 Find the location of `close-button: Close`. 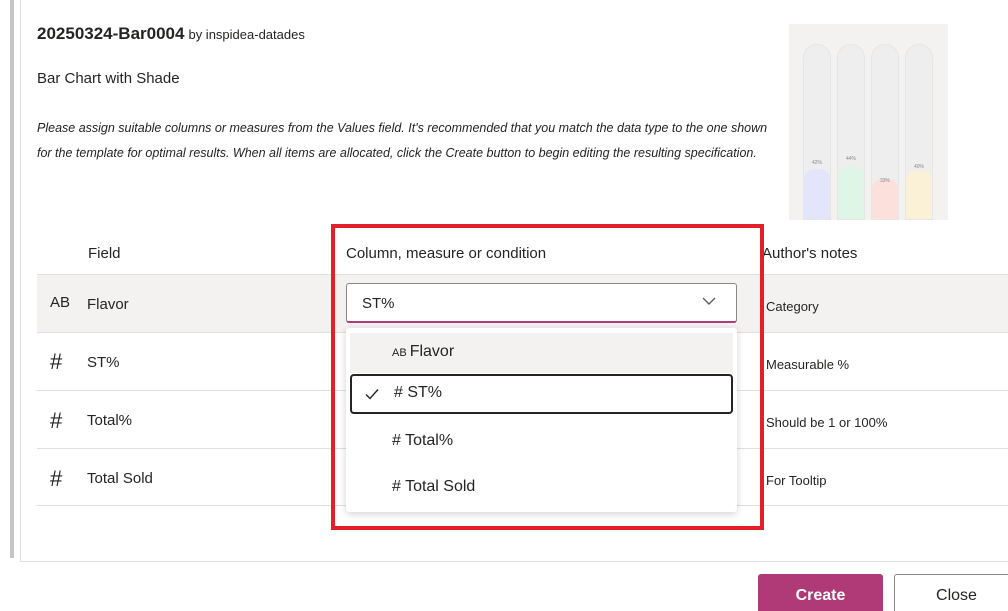

close-button: Close is located at coordinates (951, 592).